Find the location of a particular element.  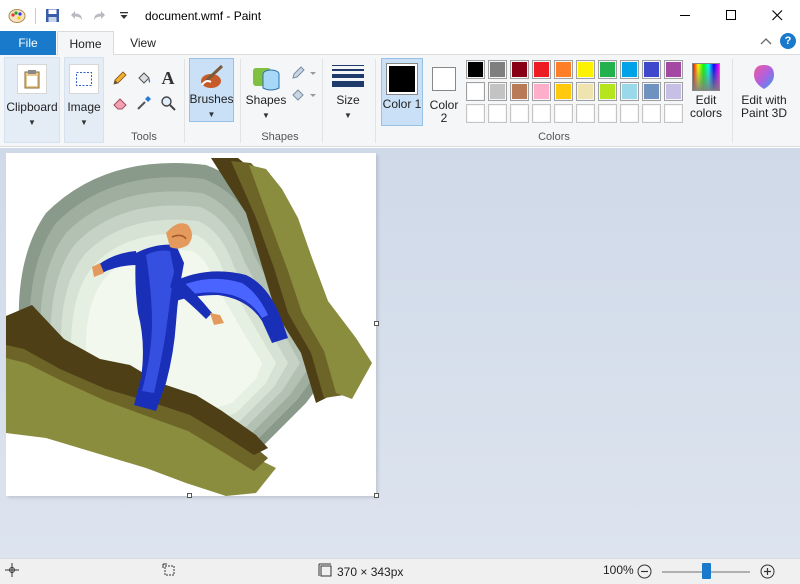

edit-colors-button: Edit colors is located at coordinates (706, 92).